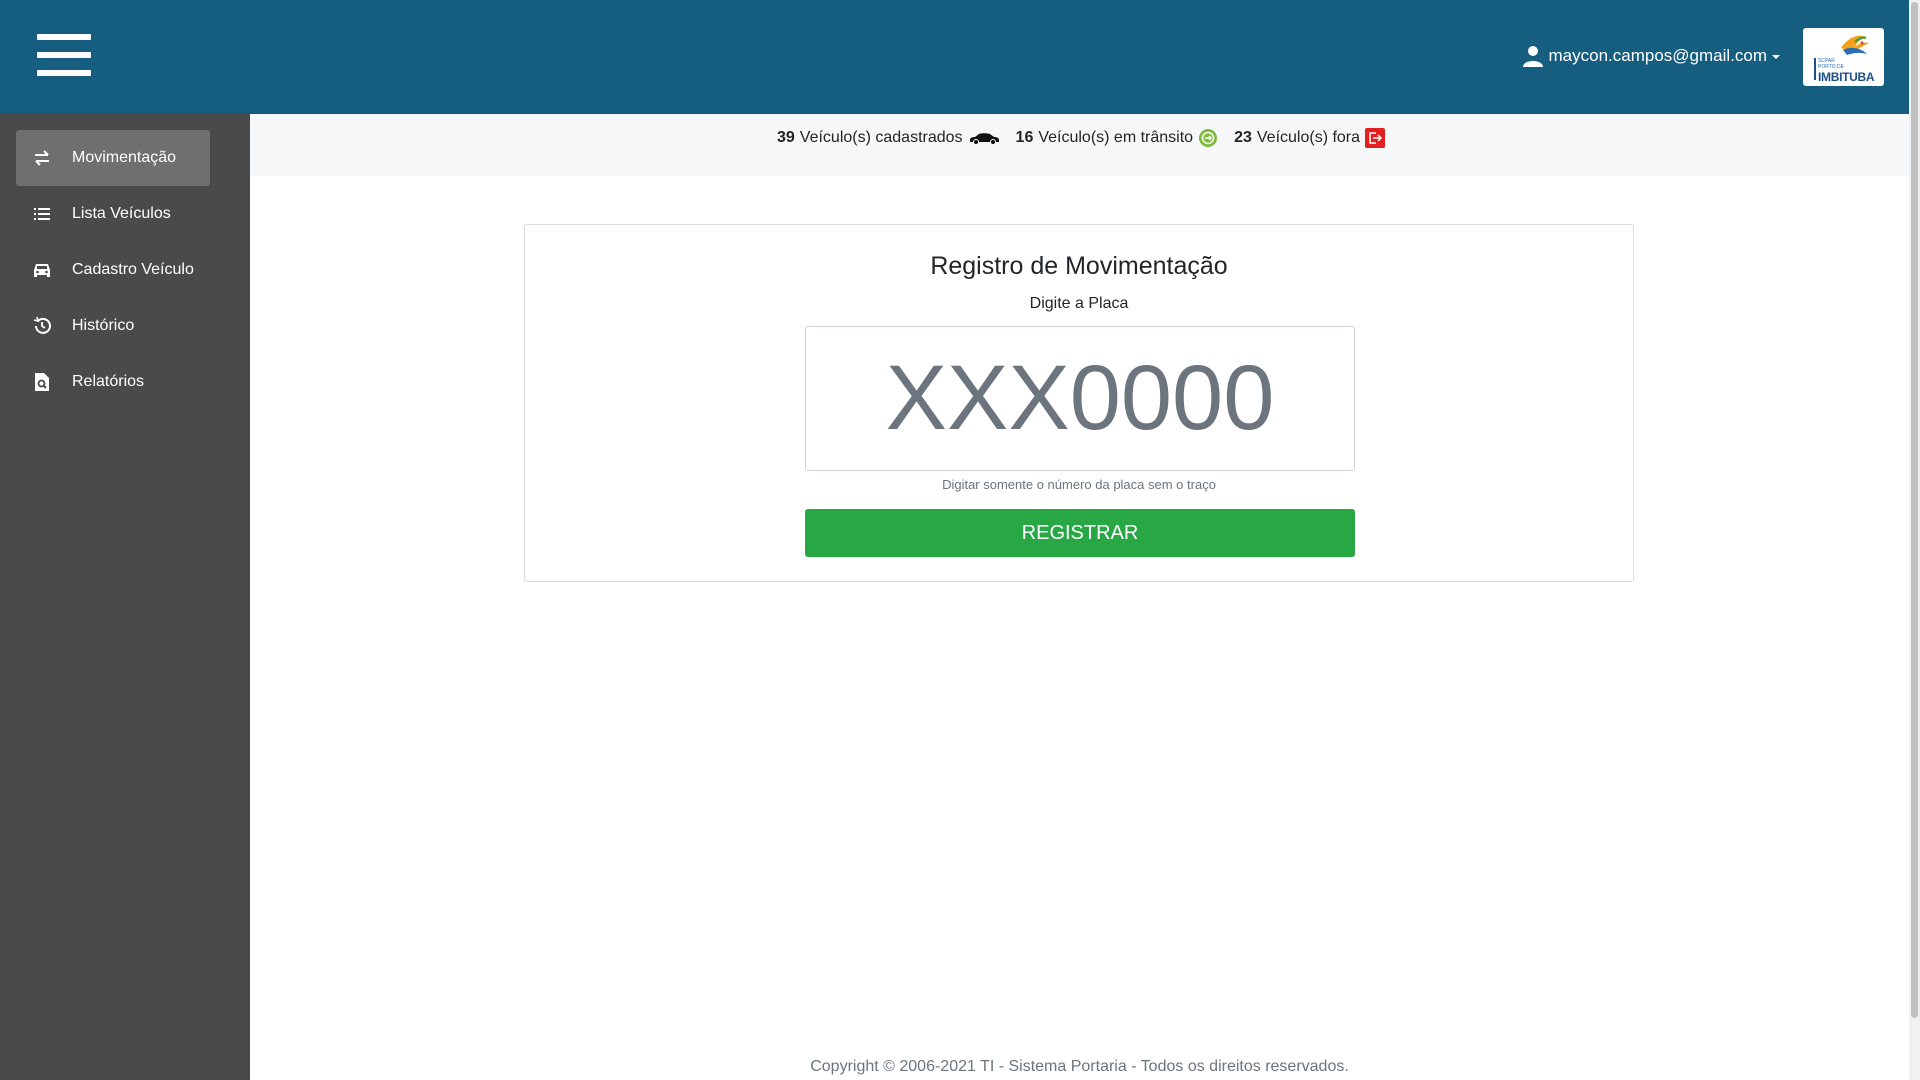 This screenshot has width=1920, height=1080. Describe the element at coordinates (1843, 57) in the screenshot. I see `porto-imbituba-logo: SCPAR PORTO DE IMBITUBA` at that location.